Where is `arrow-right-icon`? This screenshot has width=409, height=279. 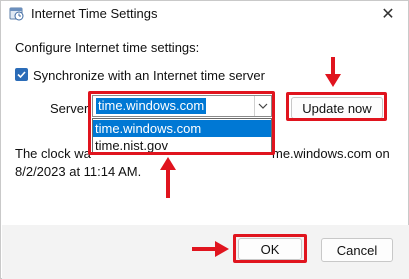
arrow-right-icon is located at coordinates (210, 249).